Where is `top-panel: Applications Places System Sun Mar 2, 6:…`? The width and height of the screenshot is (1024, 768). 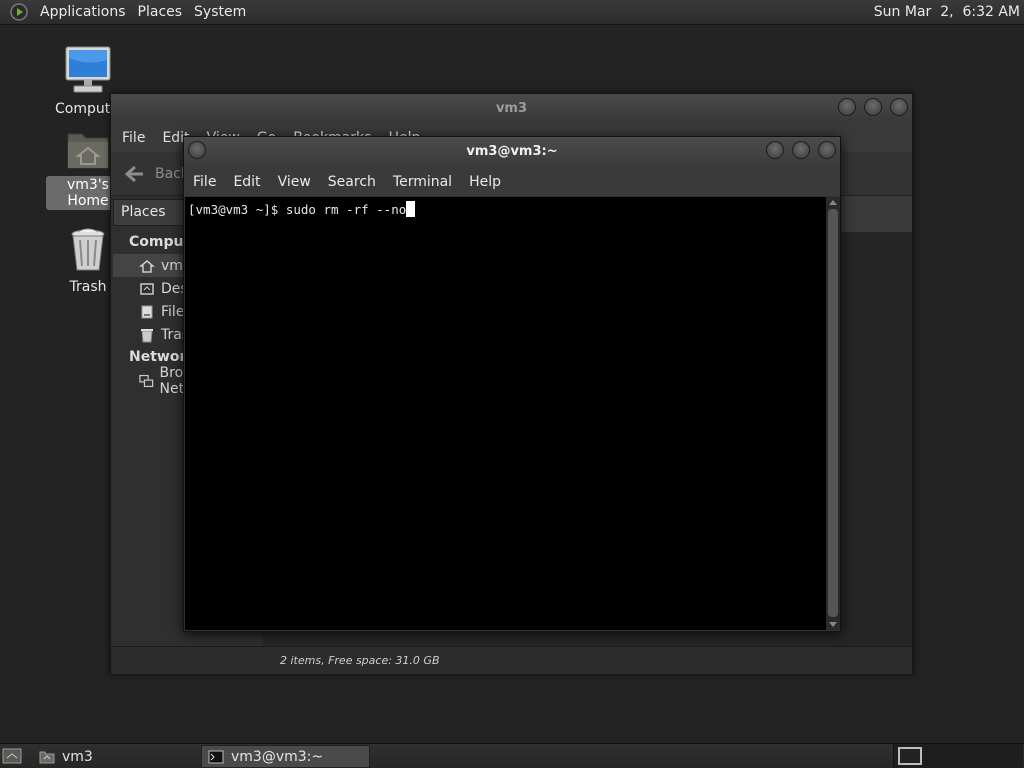 top-panel: Applications Places System Sun Mar 2, 6:… is located at coordinates (512, 12).